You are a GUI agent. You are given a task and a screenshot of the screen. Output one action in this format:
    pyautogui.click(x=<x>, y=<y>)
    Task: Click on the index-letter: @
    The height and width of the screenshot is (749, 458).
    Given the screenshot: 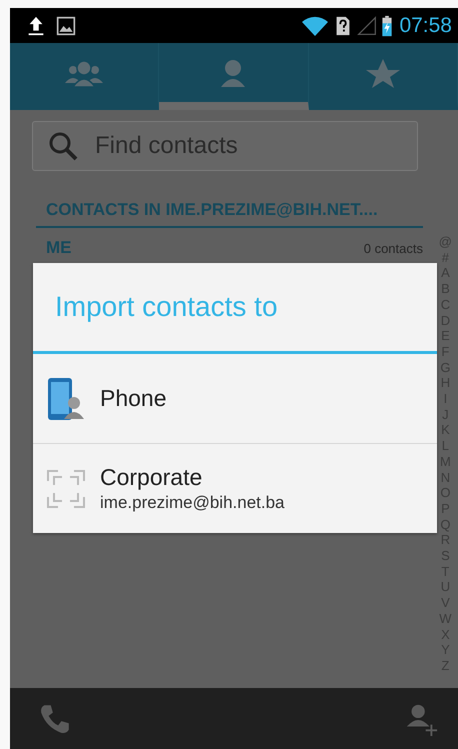 What is the action you would take?
    pyautogui.click(x=445, y=242)
    